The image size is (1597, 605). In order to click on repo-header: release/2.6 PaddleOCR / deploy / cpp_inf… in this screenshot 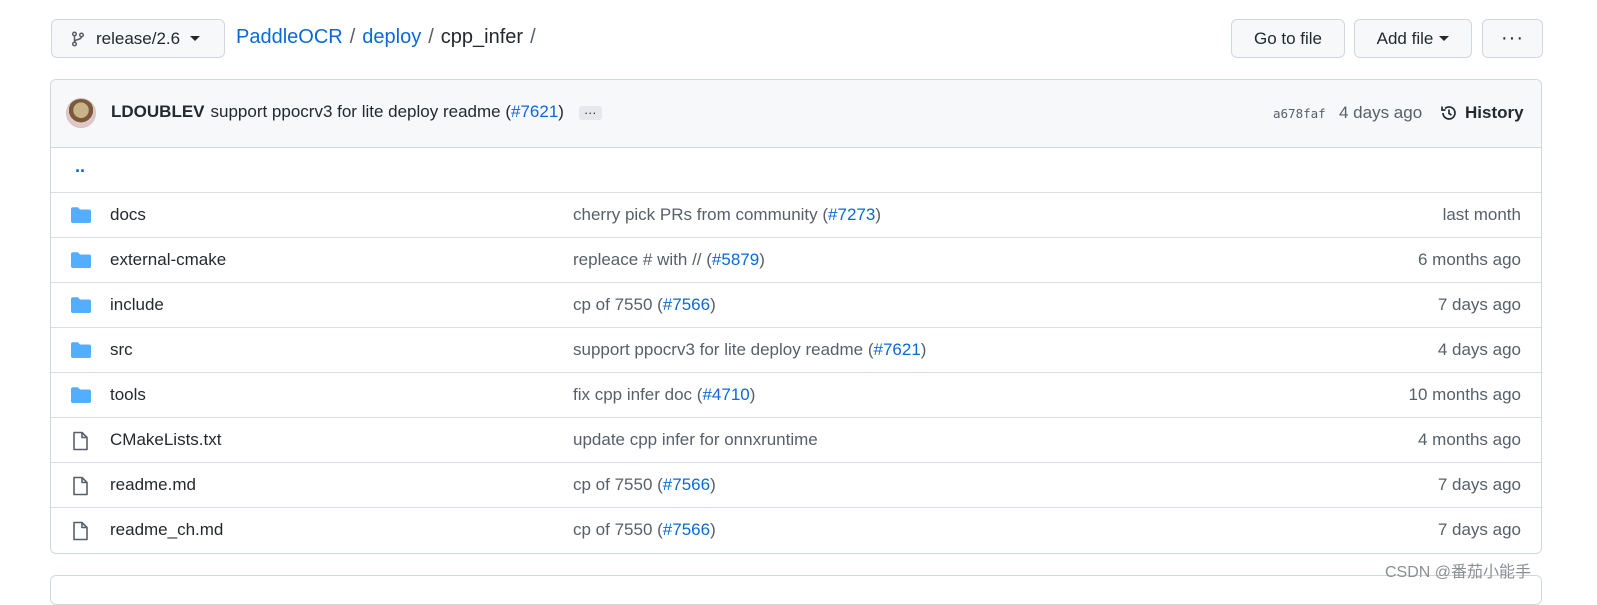, I will do `click(797, 39)`.